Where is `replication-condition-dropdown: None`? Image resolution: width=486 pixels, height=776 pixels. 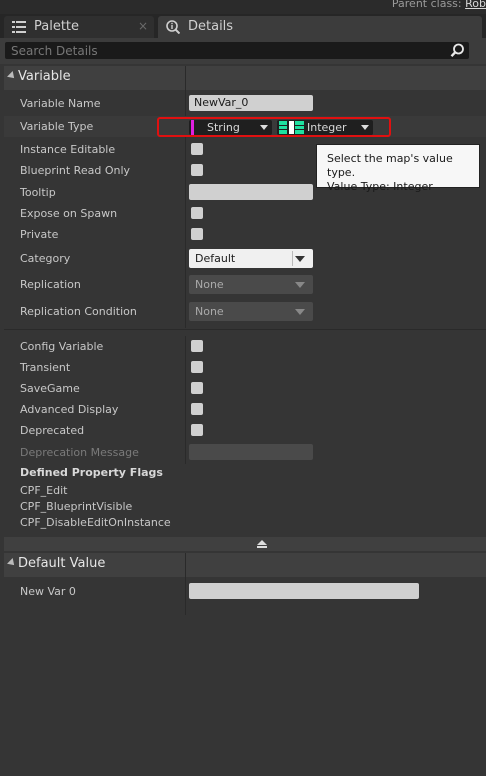
replication-condition-dropdown: None is located at coordinates (251, 311).